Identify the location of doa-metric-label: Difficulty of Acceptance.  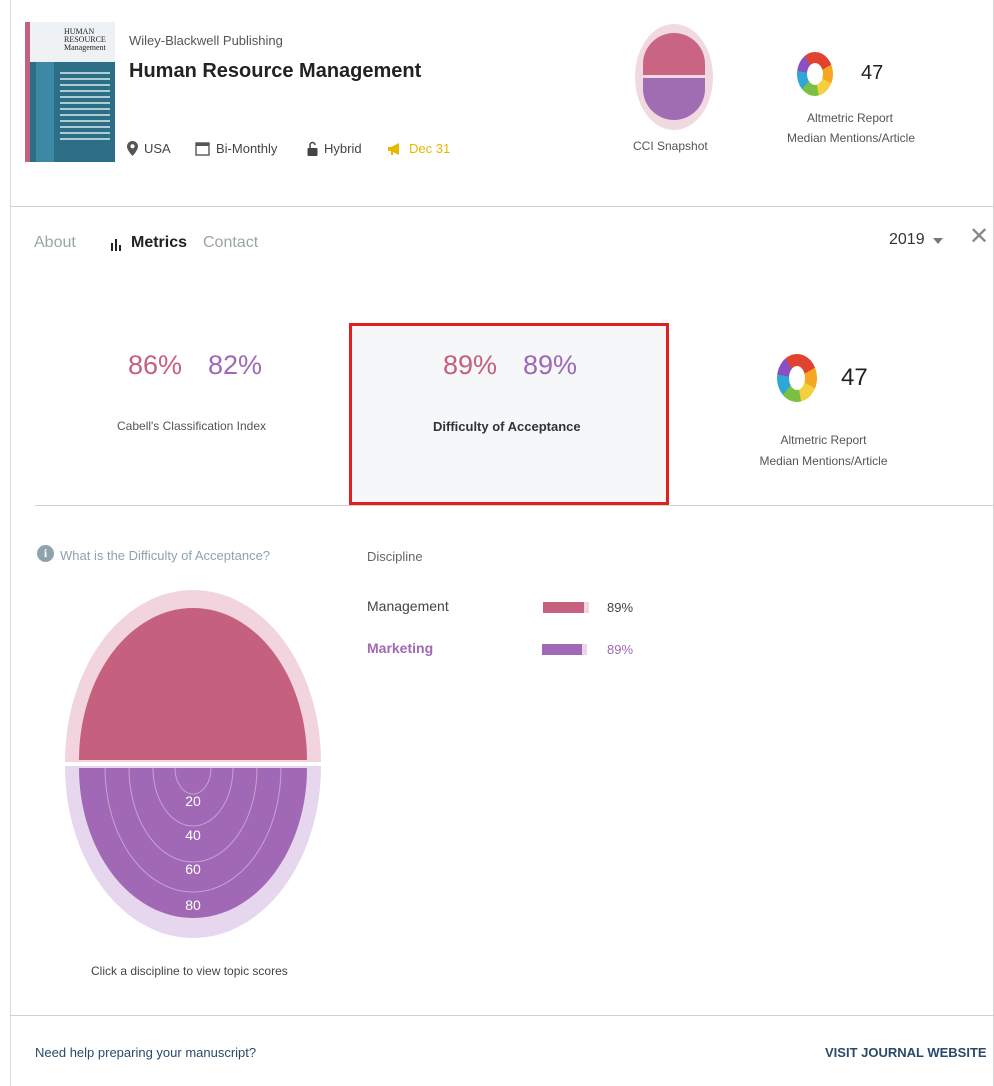
(507, 426).